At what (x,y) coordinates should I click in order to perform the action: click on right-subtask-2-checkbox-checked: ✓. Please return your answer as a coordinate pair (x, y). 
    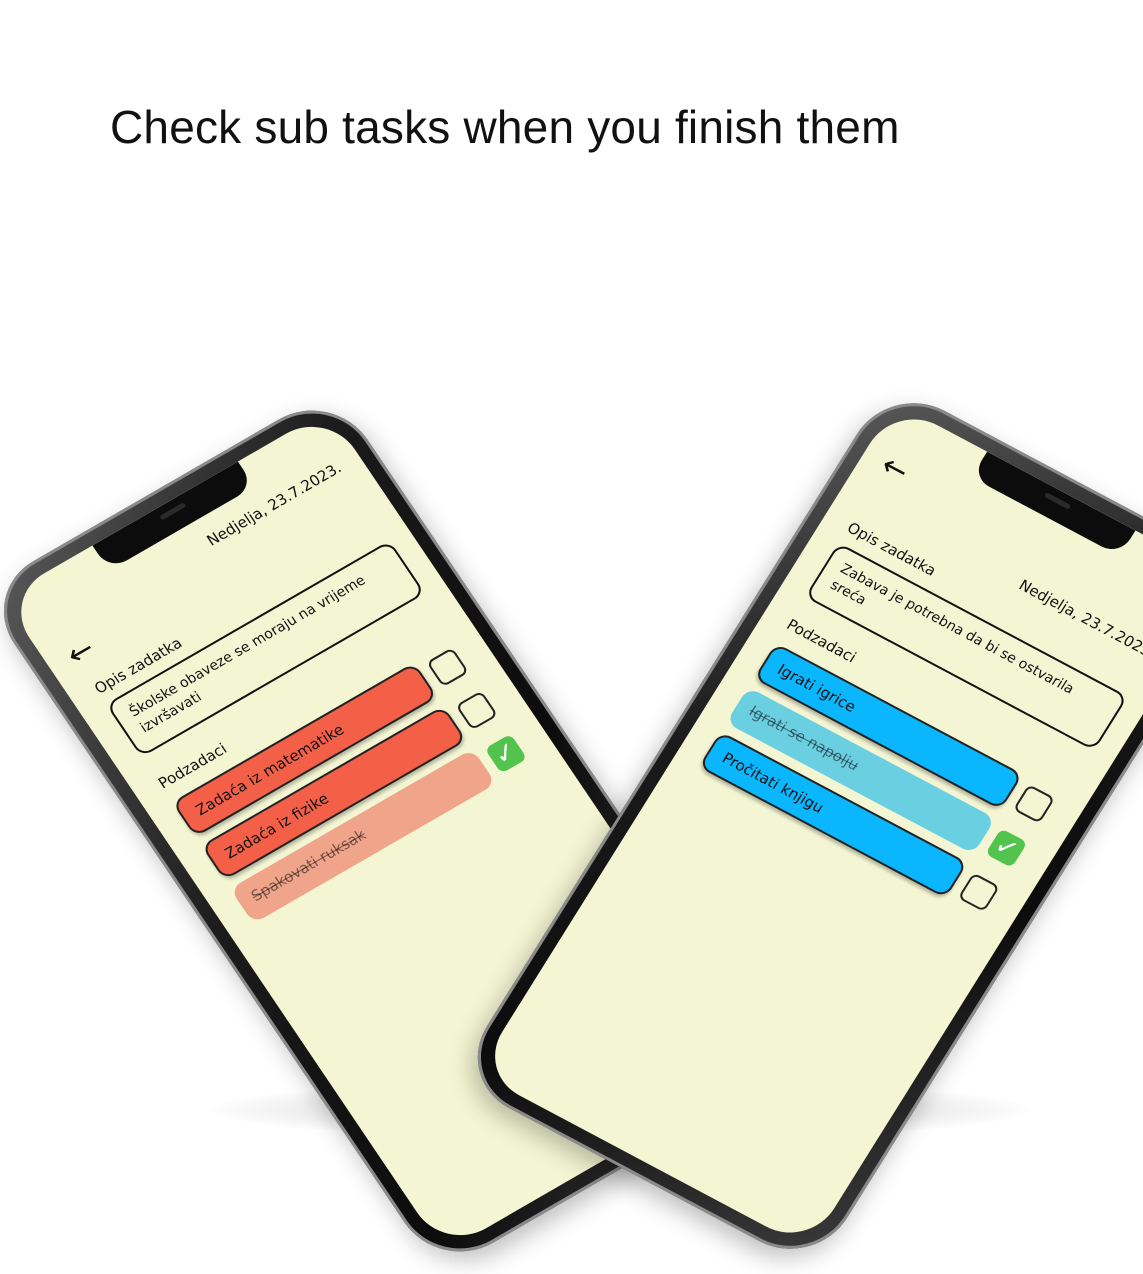
    Looking at the image, I should click on (1006, 848).